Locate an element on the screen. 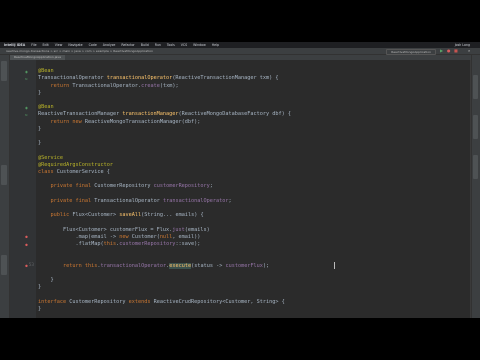  code-token: Flux<Customer> is located at coordinates (96, 215).